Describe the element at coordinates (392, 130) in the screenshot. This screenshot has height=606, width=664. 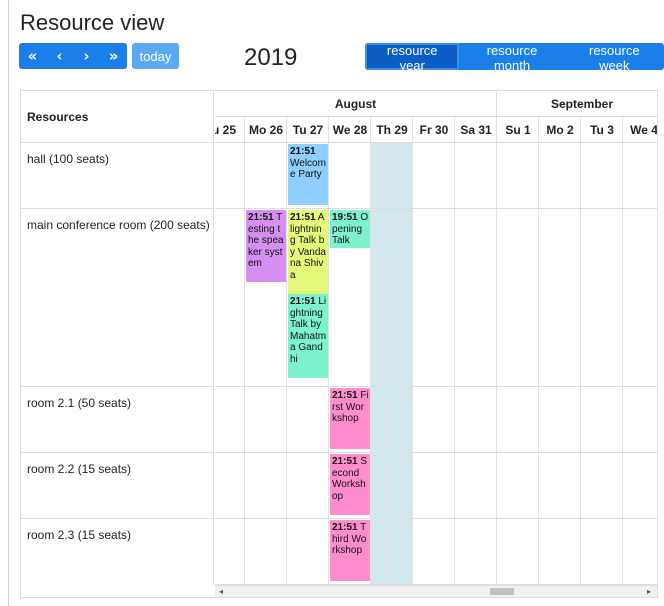
I see `day-header: Th 29` at that location.